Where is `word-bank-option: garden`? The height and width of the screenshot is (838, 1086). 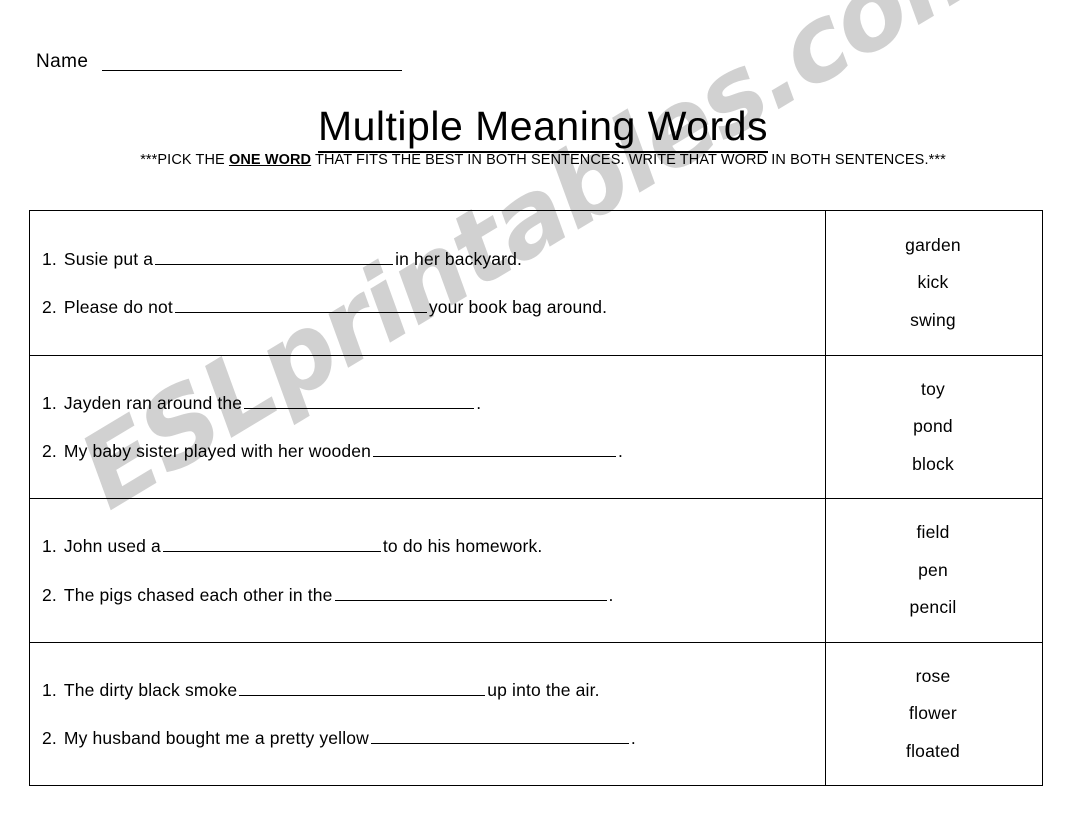 word-bank-option: garden is located at coordinates (933, 245).